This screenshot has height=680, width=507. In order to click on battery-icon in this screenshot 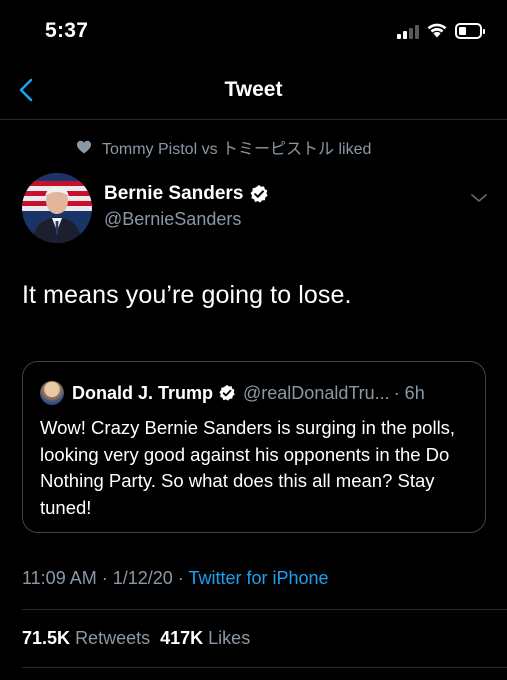, I will do `click(470, 31)`.